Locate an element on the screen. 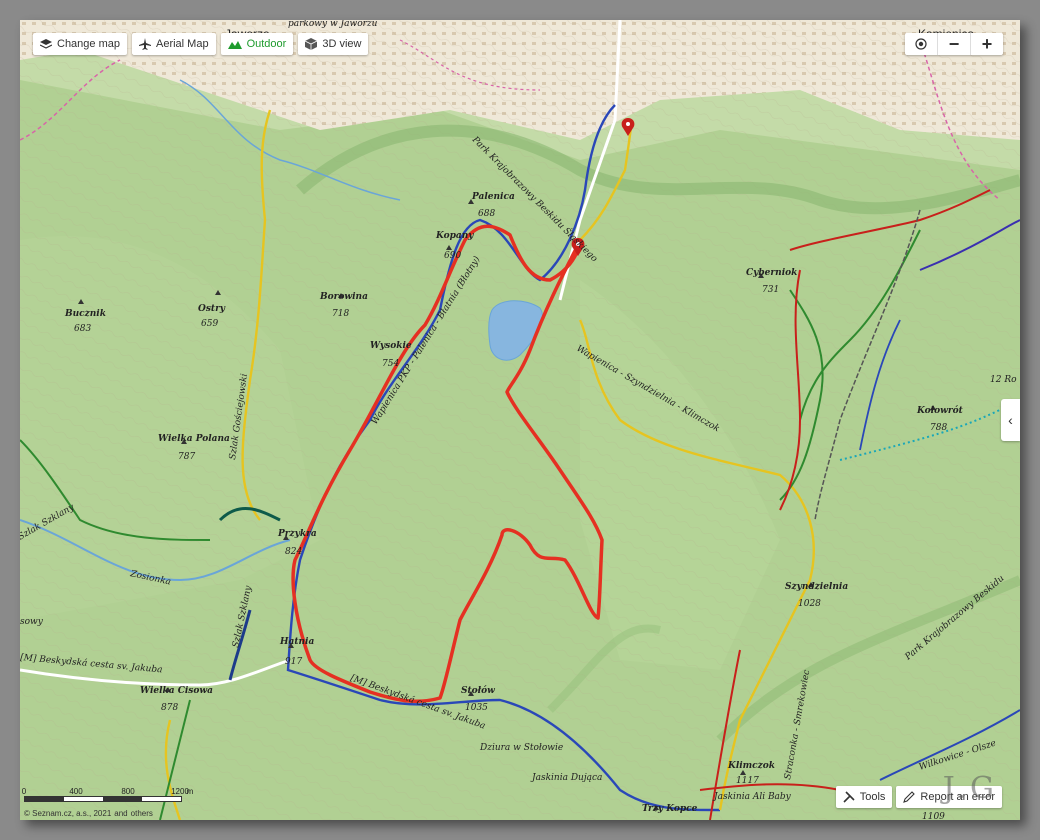  chevron-left-icon: ‹ is located at coordinates (1010, 420).